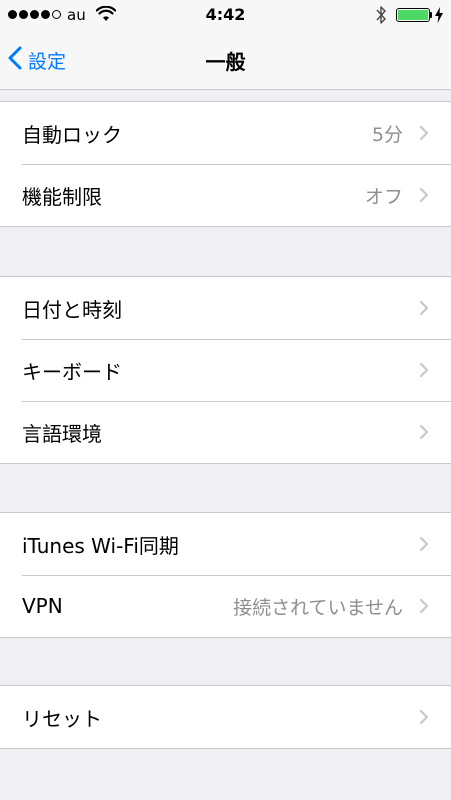 The height and width of the screenshot is (800, 451). What do you see at coordinates (62, 718) in the screenshot?
I see `row-label: リセット` at bounding box center [62, 718].